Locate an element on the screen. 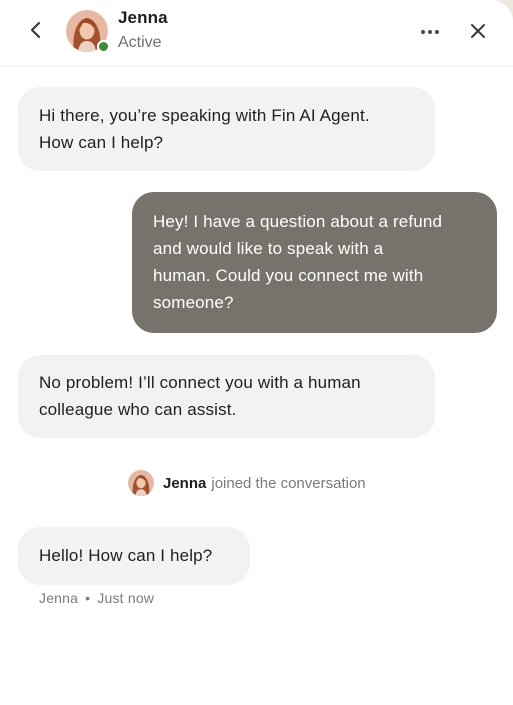  message-timestamp: Just now is located at coordinates (126, 598).